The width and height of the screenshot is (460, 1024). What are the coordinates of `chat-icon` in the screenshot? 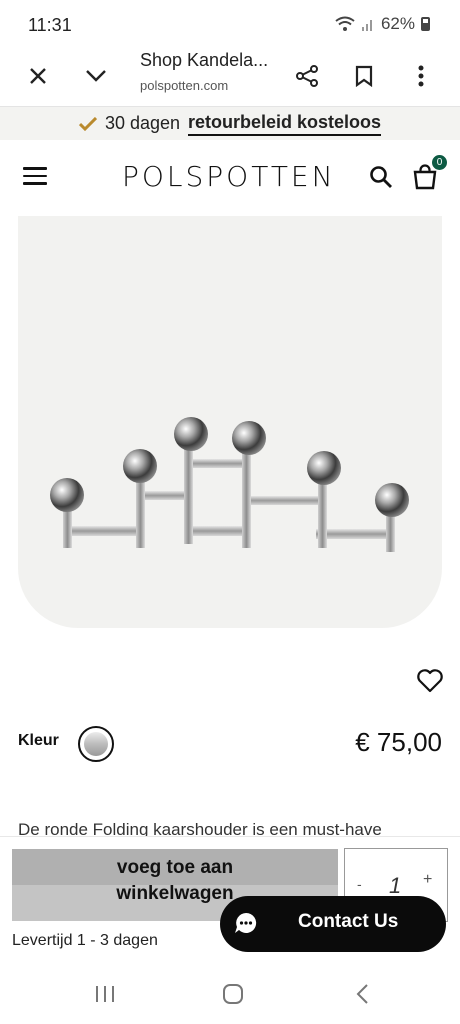 It's located at (246, 922).